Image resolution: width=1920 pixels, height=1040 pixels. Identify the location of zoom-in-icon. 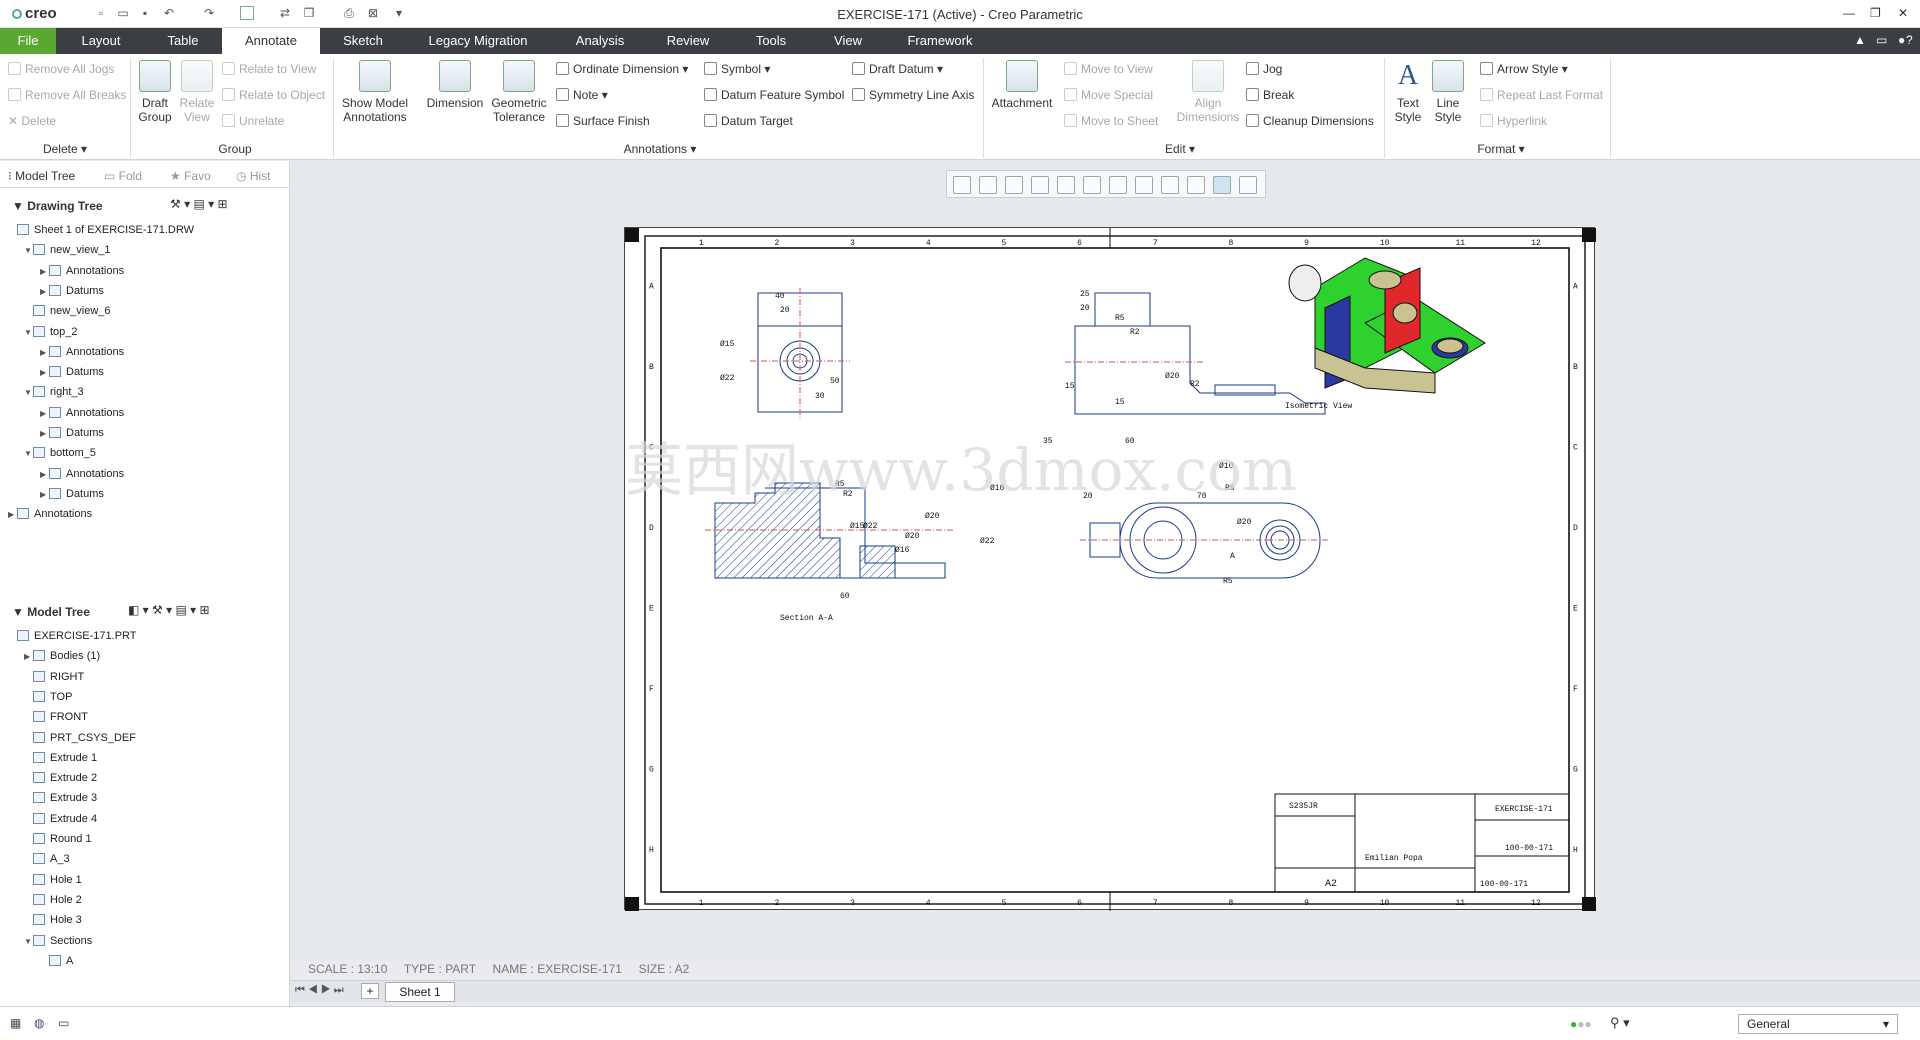
(988, 185).